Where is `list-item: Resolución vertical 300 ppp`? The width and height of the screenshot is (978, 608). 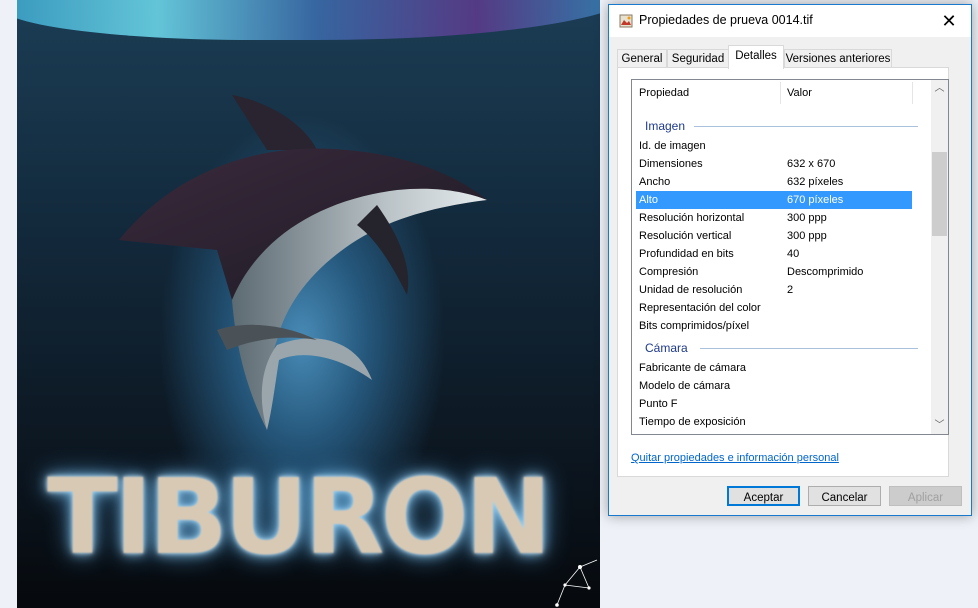
list-item: Resolución vertical 300 ppp is located at coordinates (774, 236).